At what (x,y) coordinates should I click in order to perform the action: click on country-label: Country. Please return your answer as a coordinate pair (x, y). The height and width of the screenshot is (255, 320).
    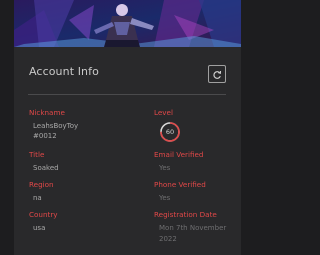
    Looking at the image, I should click on (43, 214).